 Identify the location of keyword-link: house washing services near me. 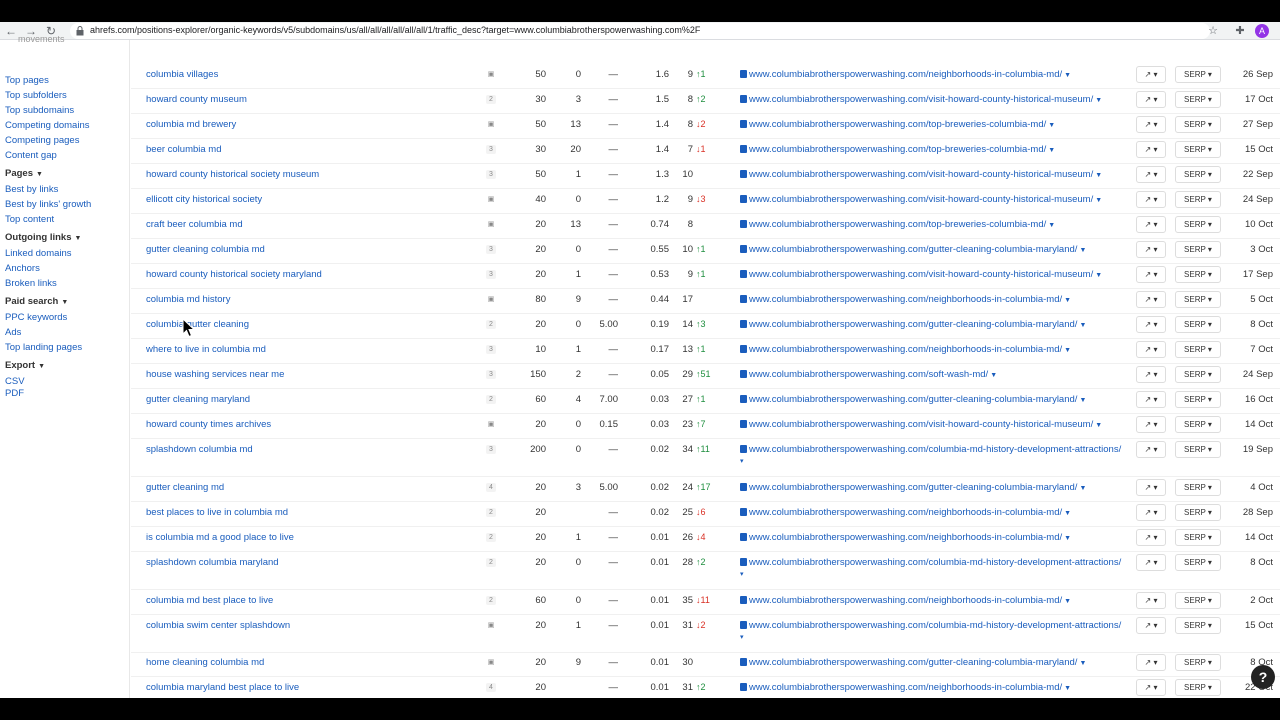
(215, 374).